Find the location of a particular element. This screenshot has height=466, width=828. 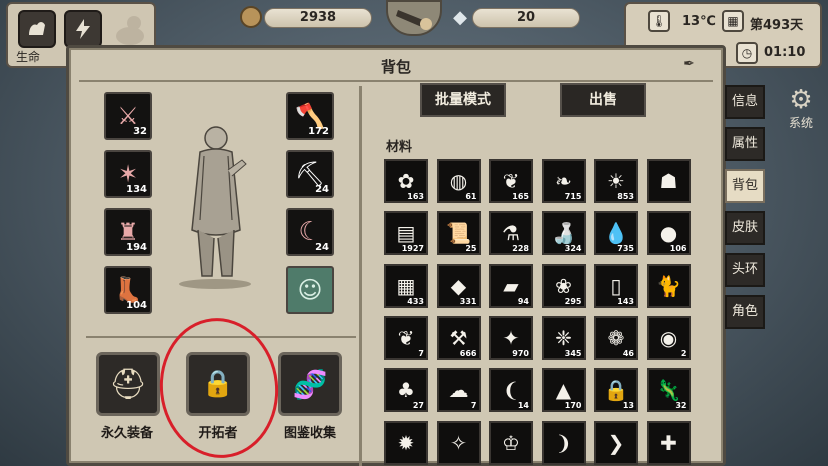

tab-attributes: 属性 is located at coordinates (745, 144).